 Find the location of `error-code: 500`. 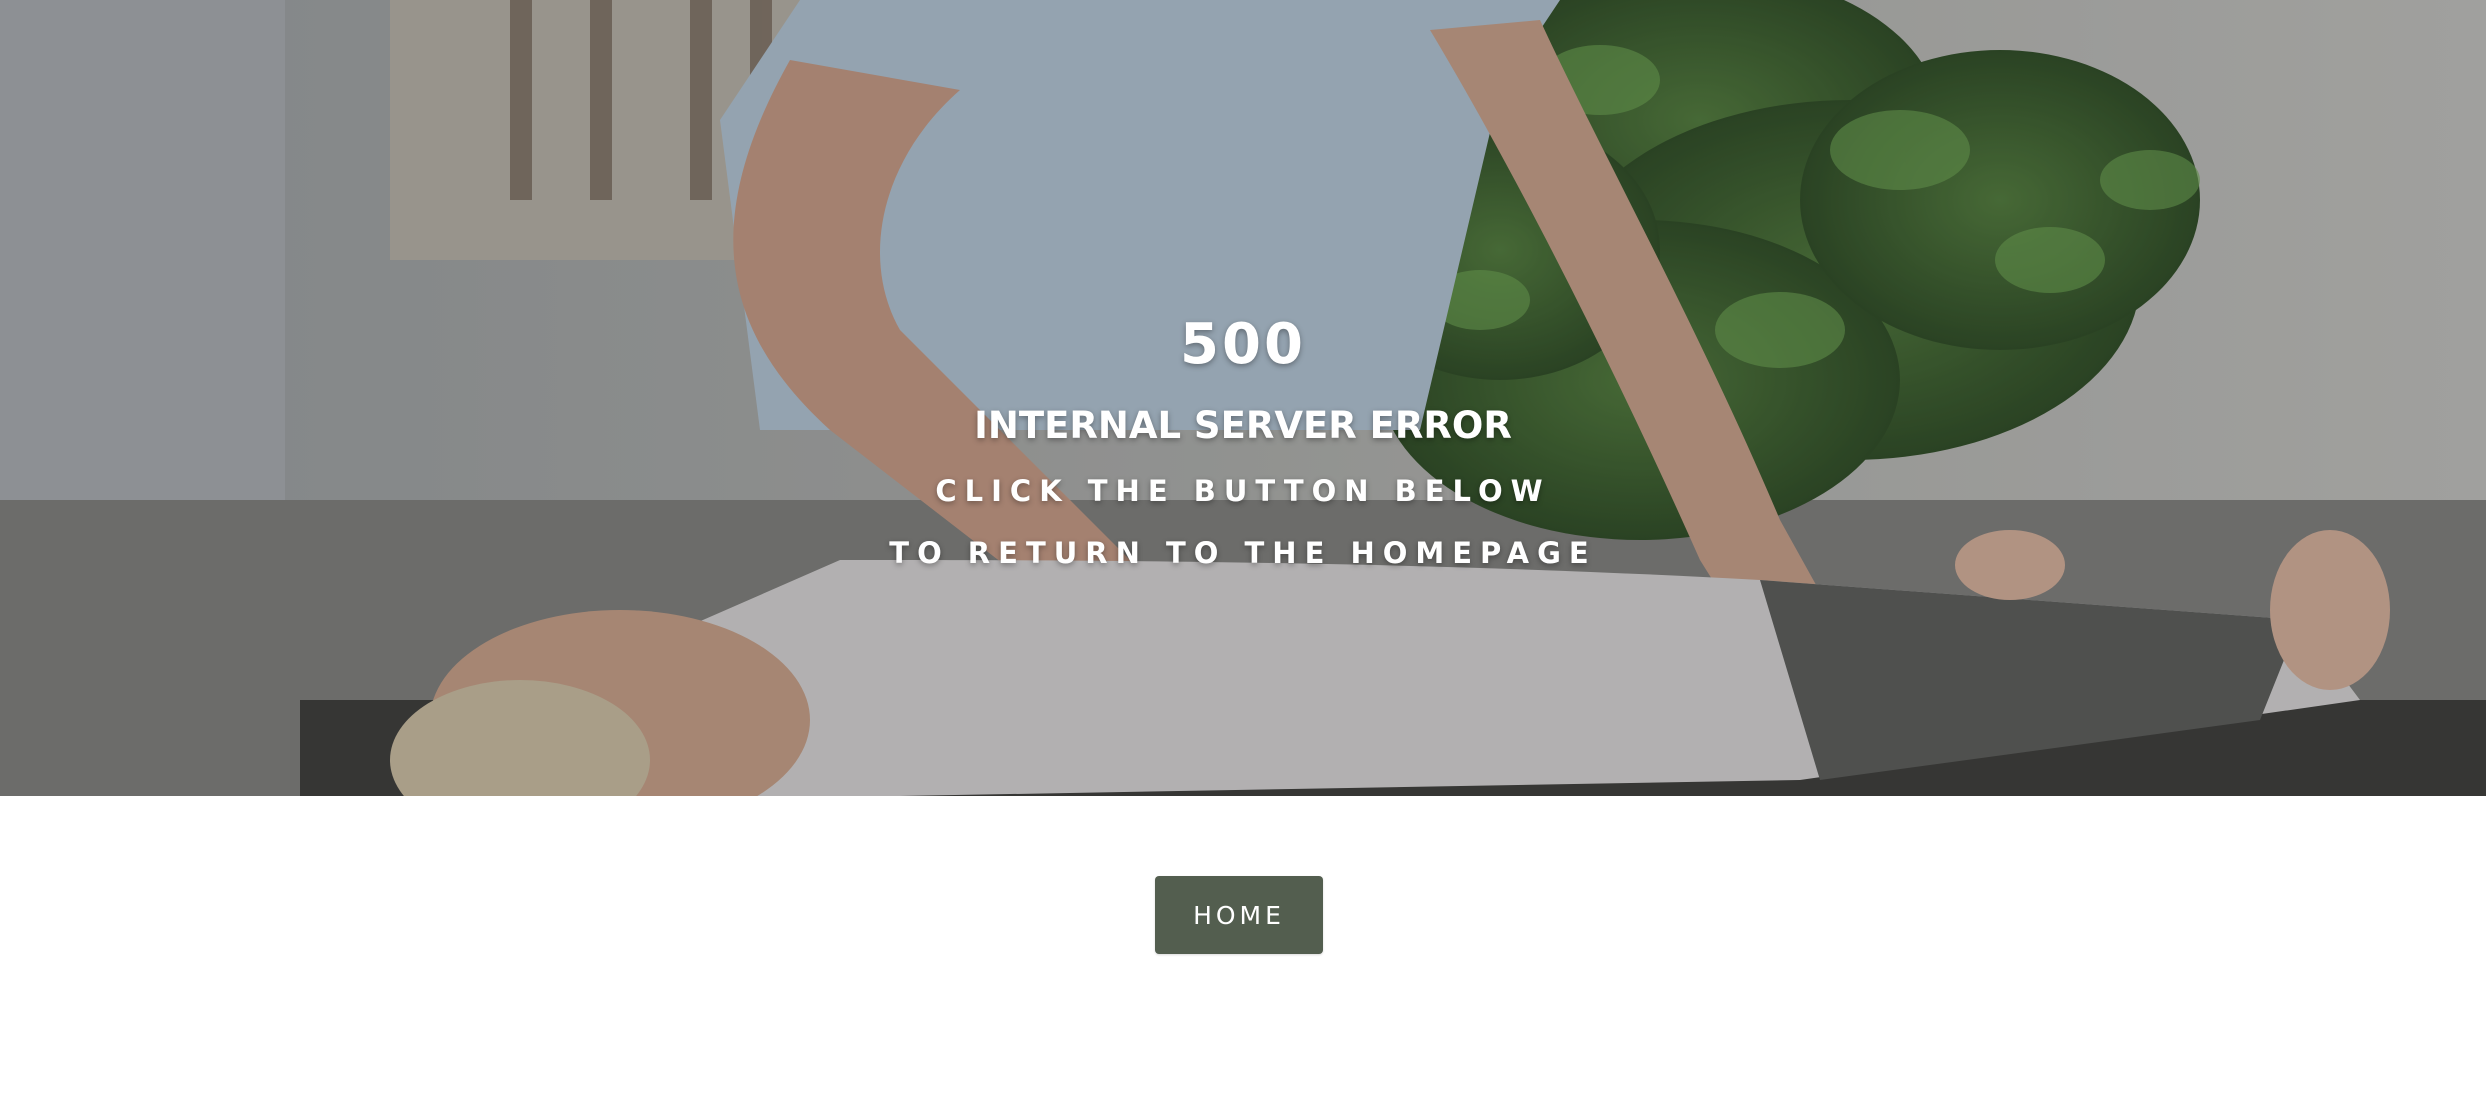

error-code: 500 is located at coordinates (1243, 344).